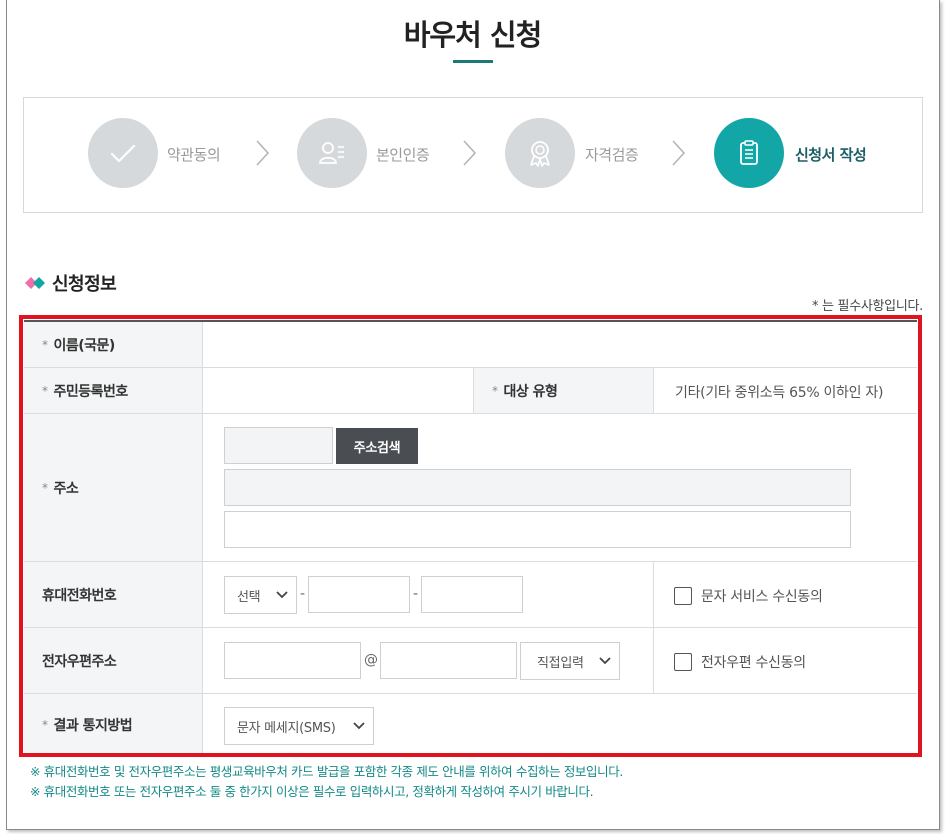  Describe the element at coordinates (683, 596) in the screenshot. I see `sms-consent-checkbox` at that location.